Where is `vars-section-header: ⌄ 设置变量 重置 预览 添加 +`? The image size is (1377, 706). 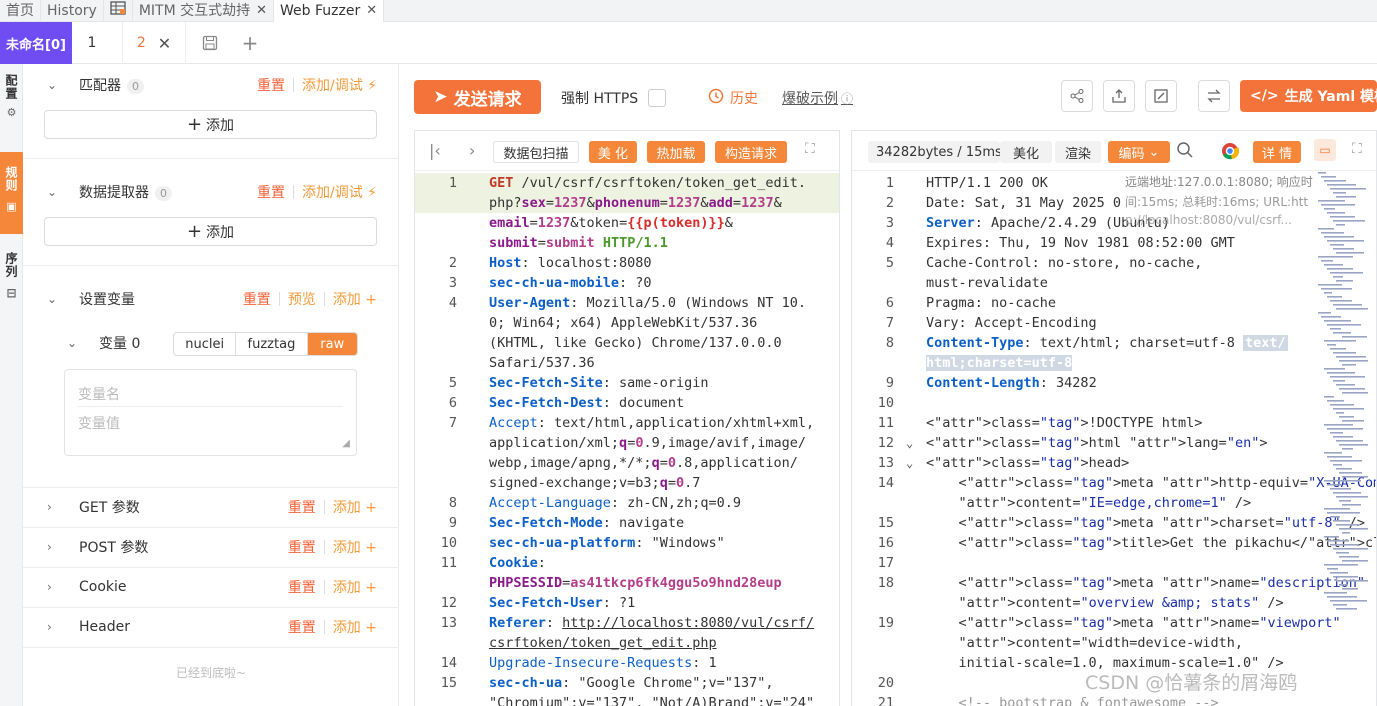 vars-section-header: ⌄ 设置变量 重置 预览 添加 + is located at coordinates (211, 299).